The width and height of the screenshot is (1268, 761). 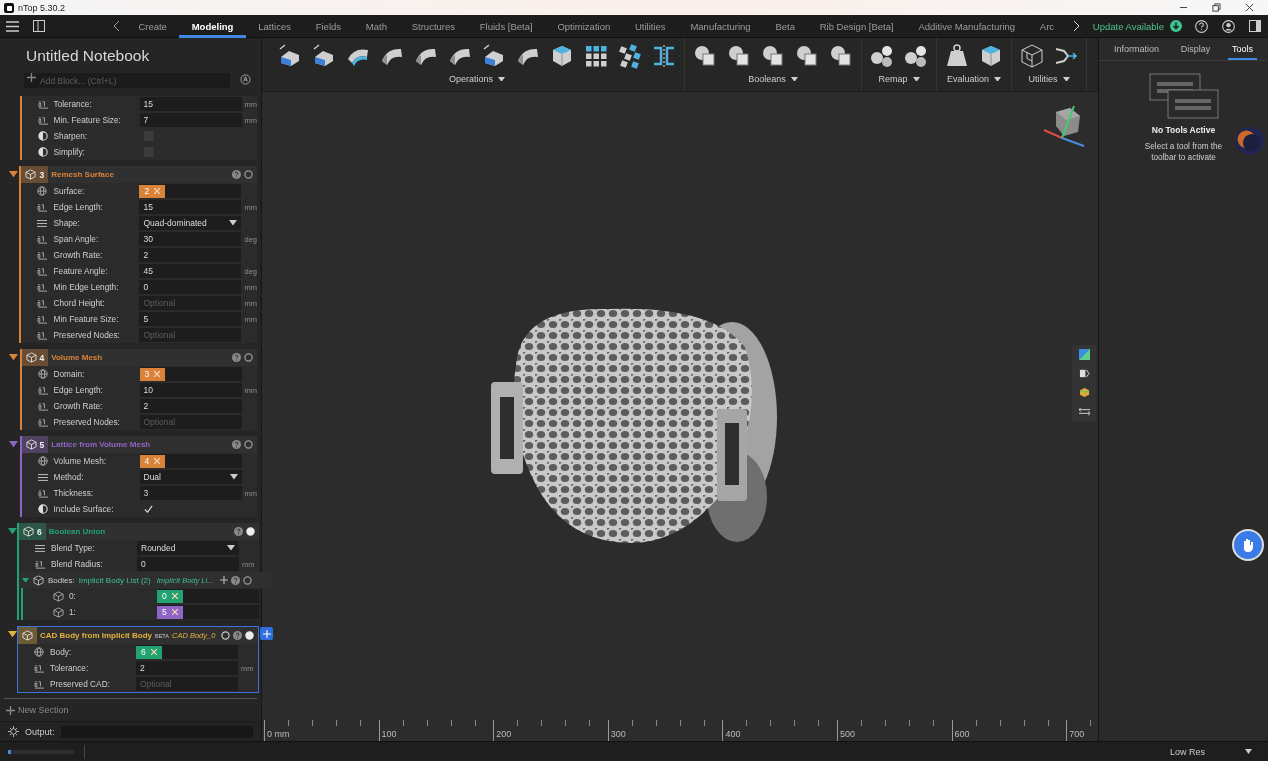 What do you see at coordinates (596, 56) in the screenshot?
I see `grid-icon` at bounding box center [596, 56].